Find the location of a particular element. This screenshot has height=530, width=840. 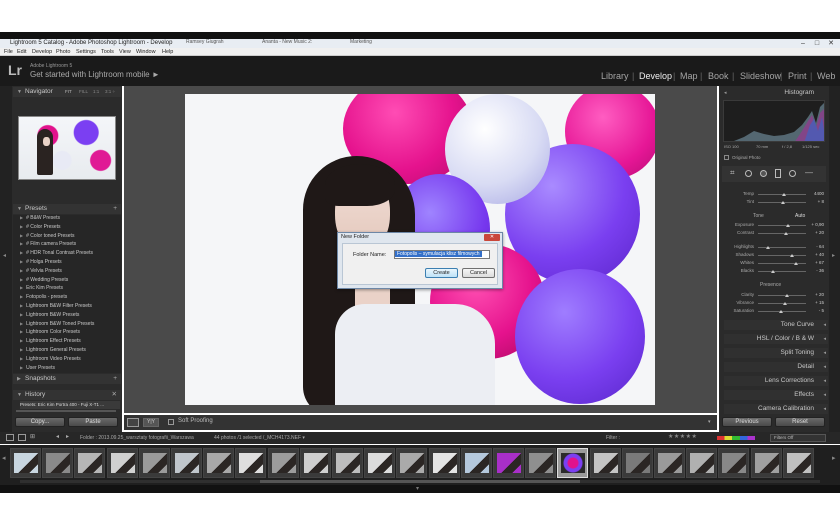

browser-tab-2: Ananta - New Music 2: is located at coordinates (302, 43).